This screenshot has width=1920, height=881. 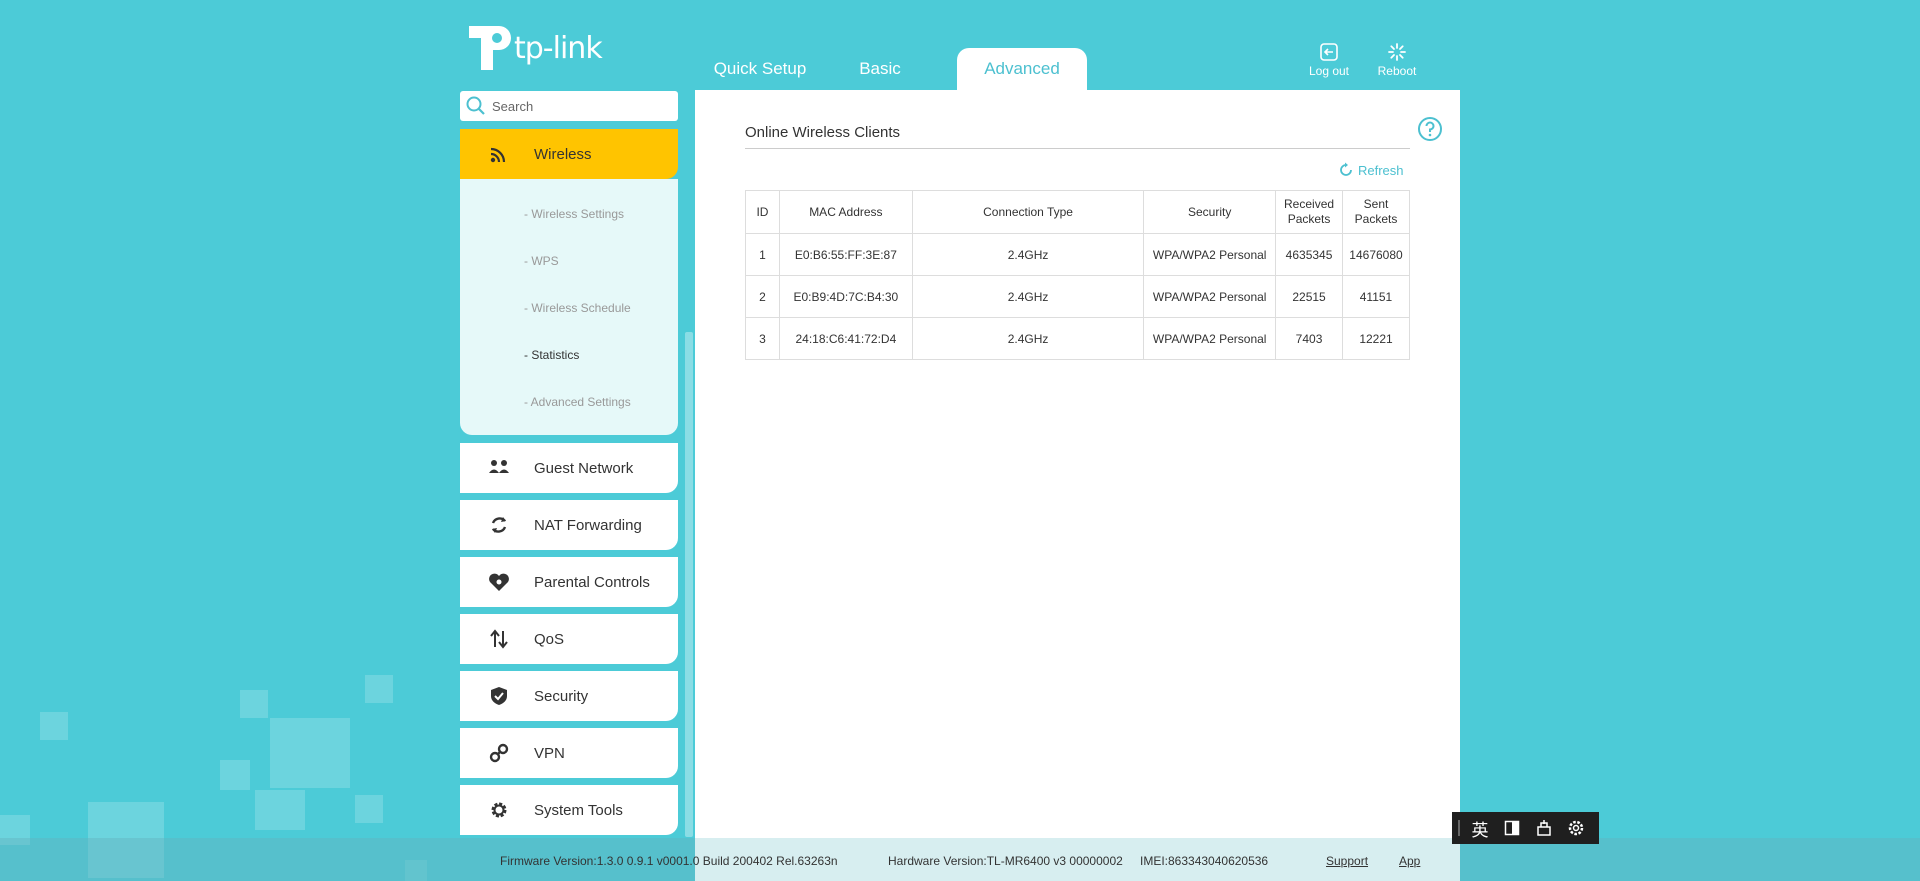 I want to click on sidebar-scrollbar, so click(x=689, y=584).